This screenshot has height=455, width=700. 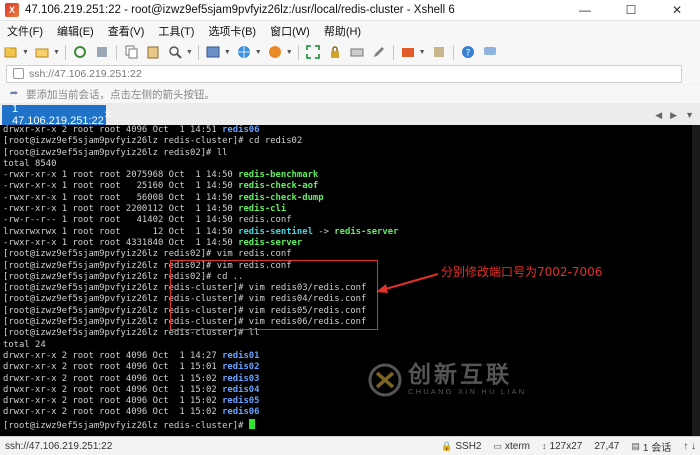 What do you see at coordinates (131, 52) in the screenshot?
I see `copy-icon` at bounding box center [131, 52].